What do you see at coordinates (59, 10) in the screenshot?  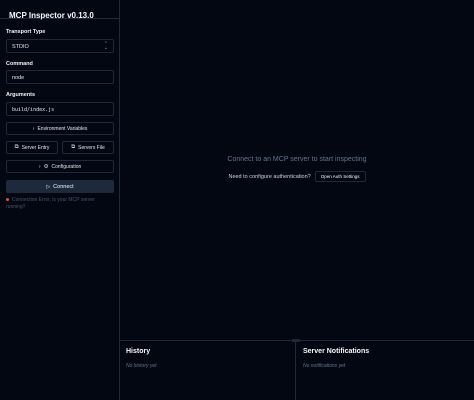 I see `sidebar-header: MCP Inspector v0.13.0` at bounding box center [59, 10].